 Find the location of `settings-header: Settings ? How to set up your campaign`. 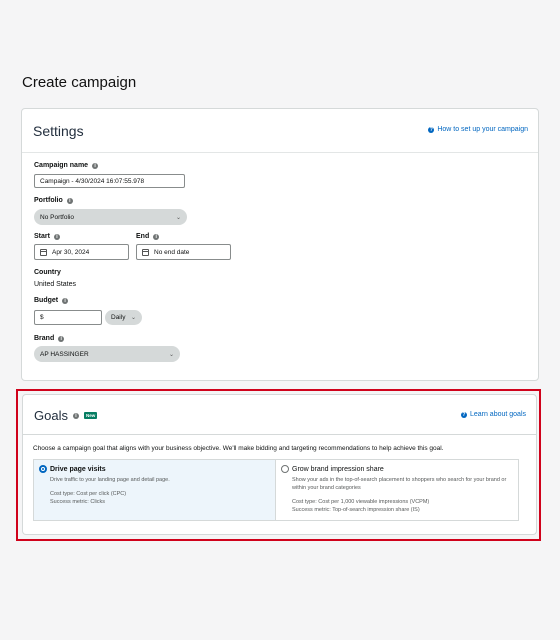

settings-header: Settings ? How to set up your campaign is located at coordinates (280, 131).